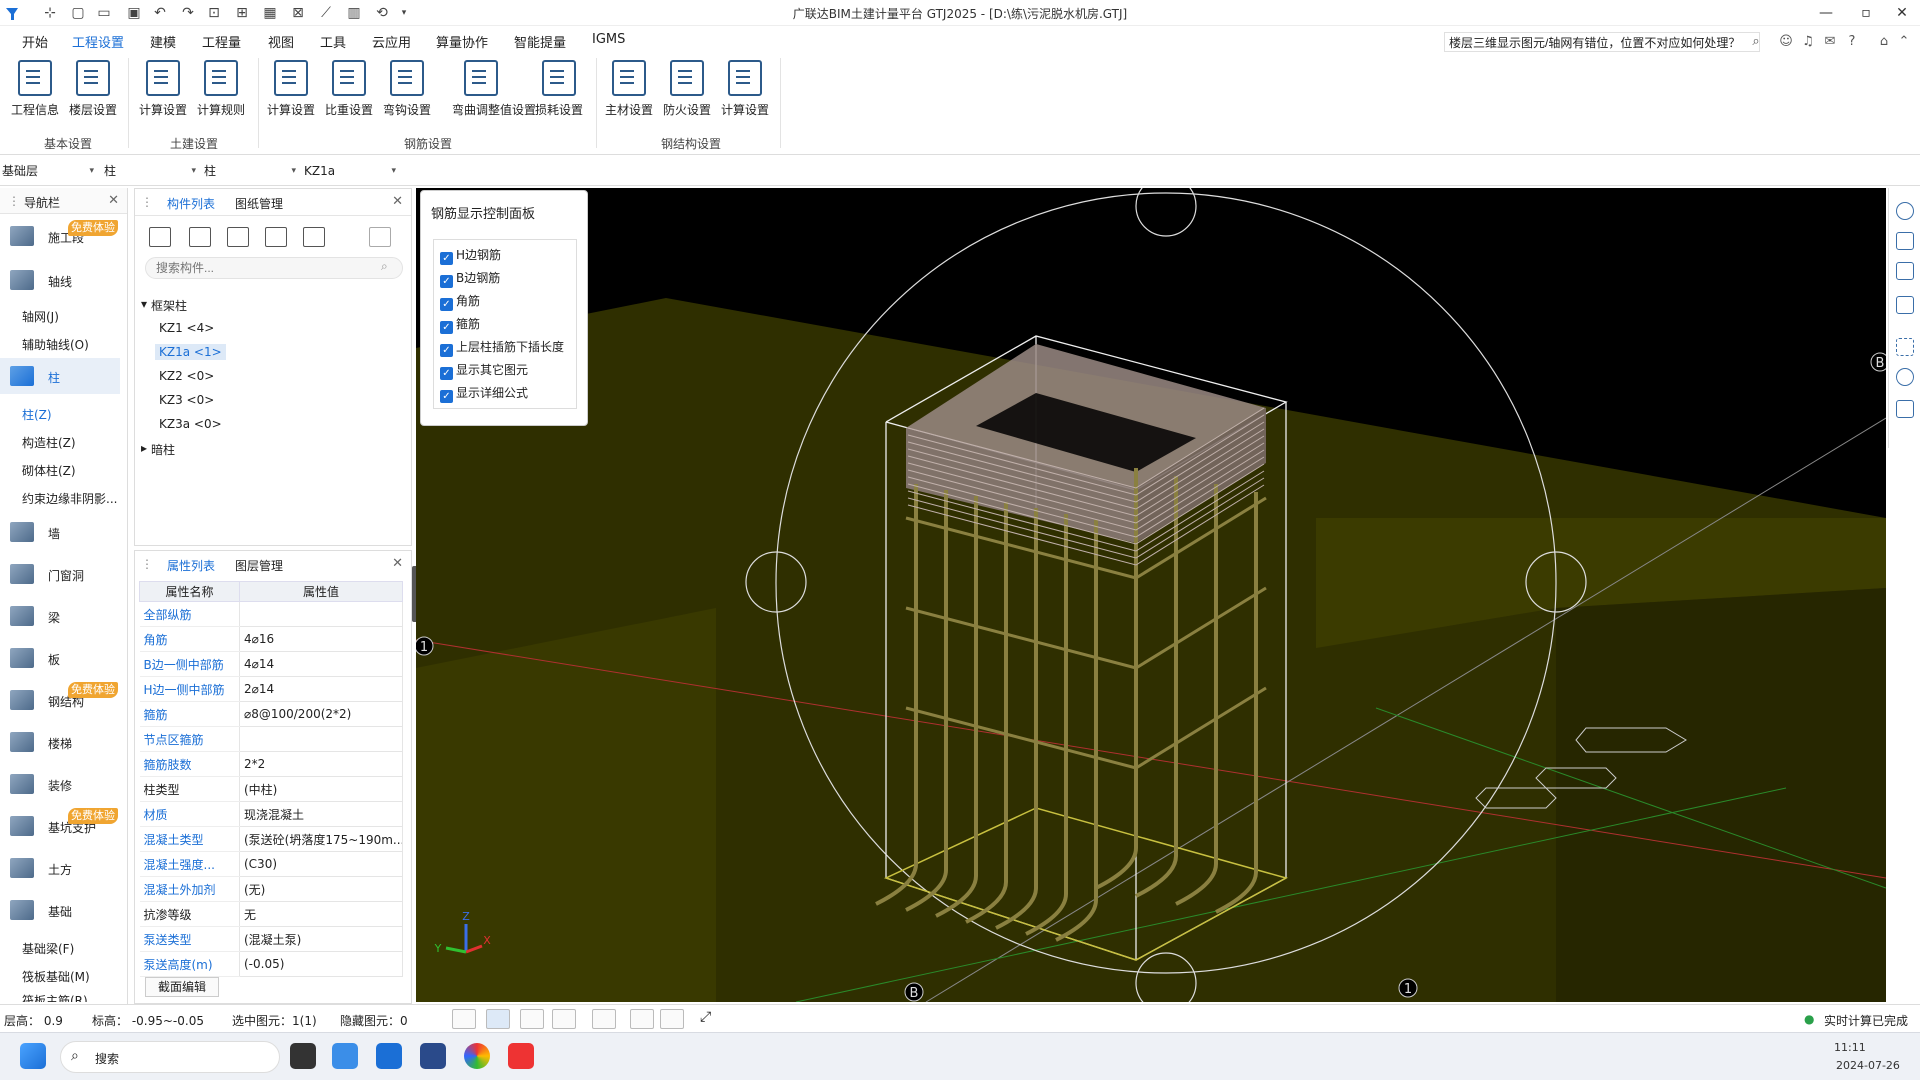 This screenshot has height=1080, width=1920. Describe the element at coordinates (1905, 271) in the screenshot. I see `3d-view-icon` at that location.